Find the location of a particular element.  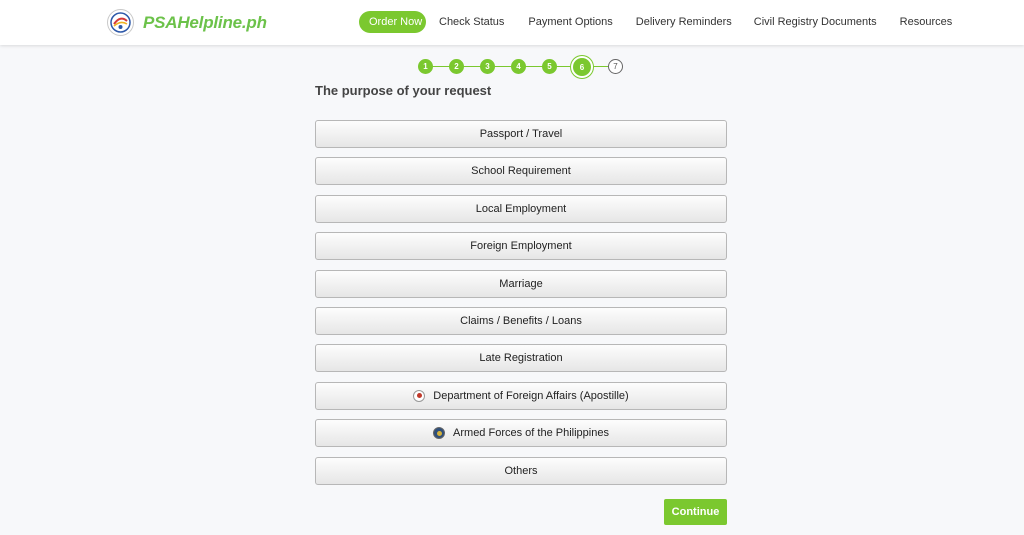

option-label: Passport / Travel is located at coordinates (521, 134).